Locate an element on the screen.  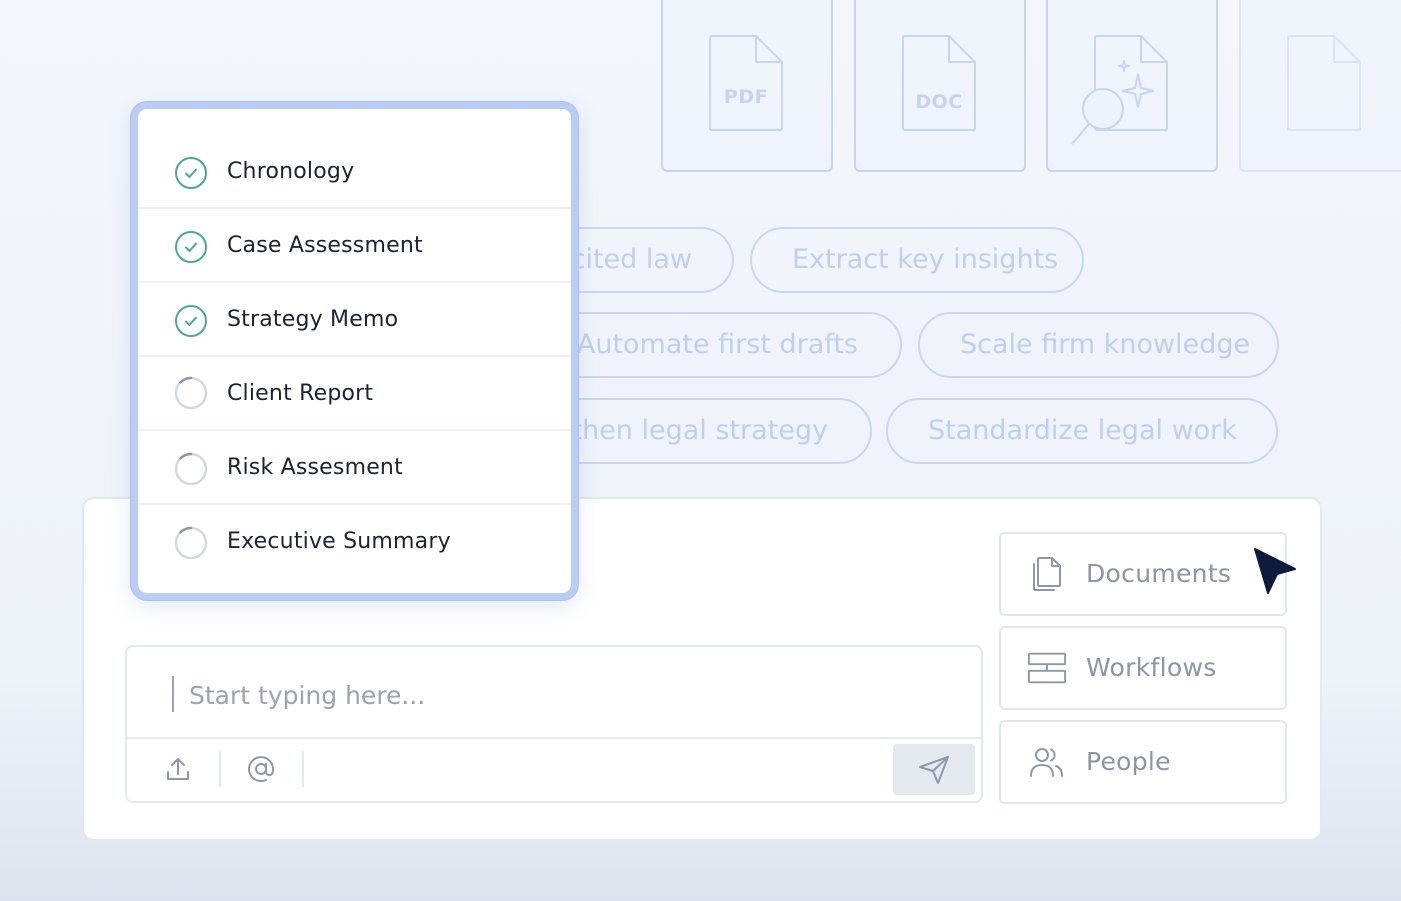
people-button: People is located at coordinates (1143, 762).